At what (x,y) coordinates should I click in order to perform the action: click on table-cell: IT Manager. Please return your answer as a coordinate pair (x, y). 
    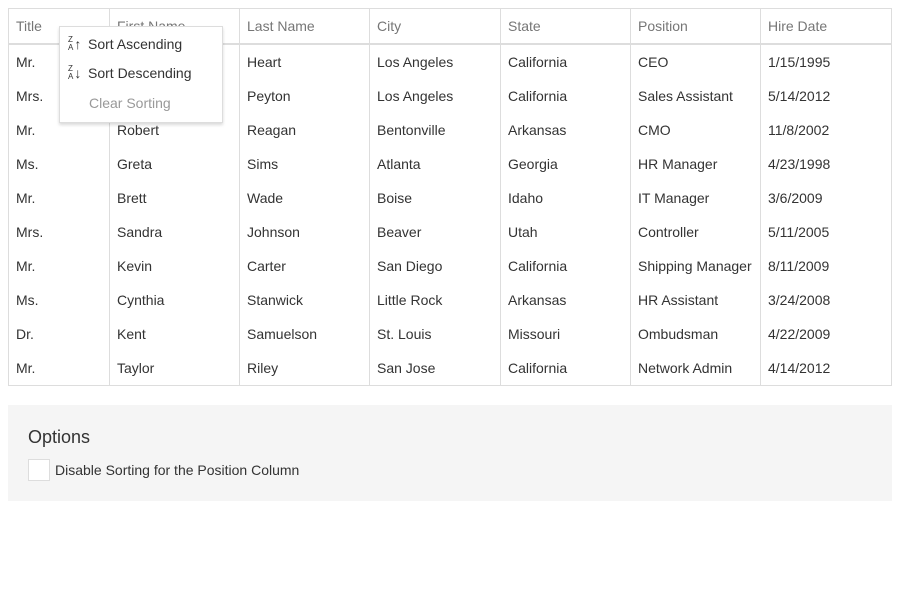
    Looking at the image, I should click on (695, 198).